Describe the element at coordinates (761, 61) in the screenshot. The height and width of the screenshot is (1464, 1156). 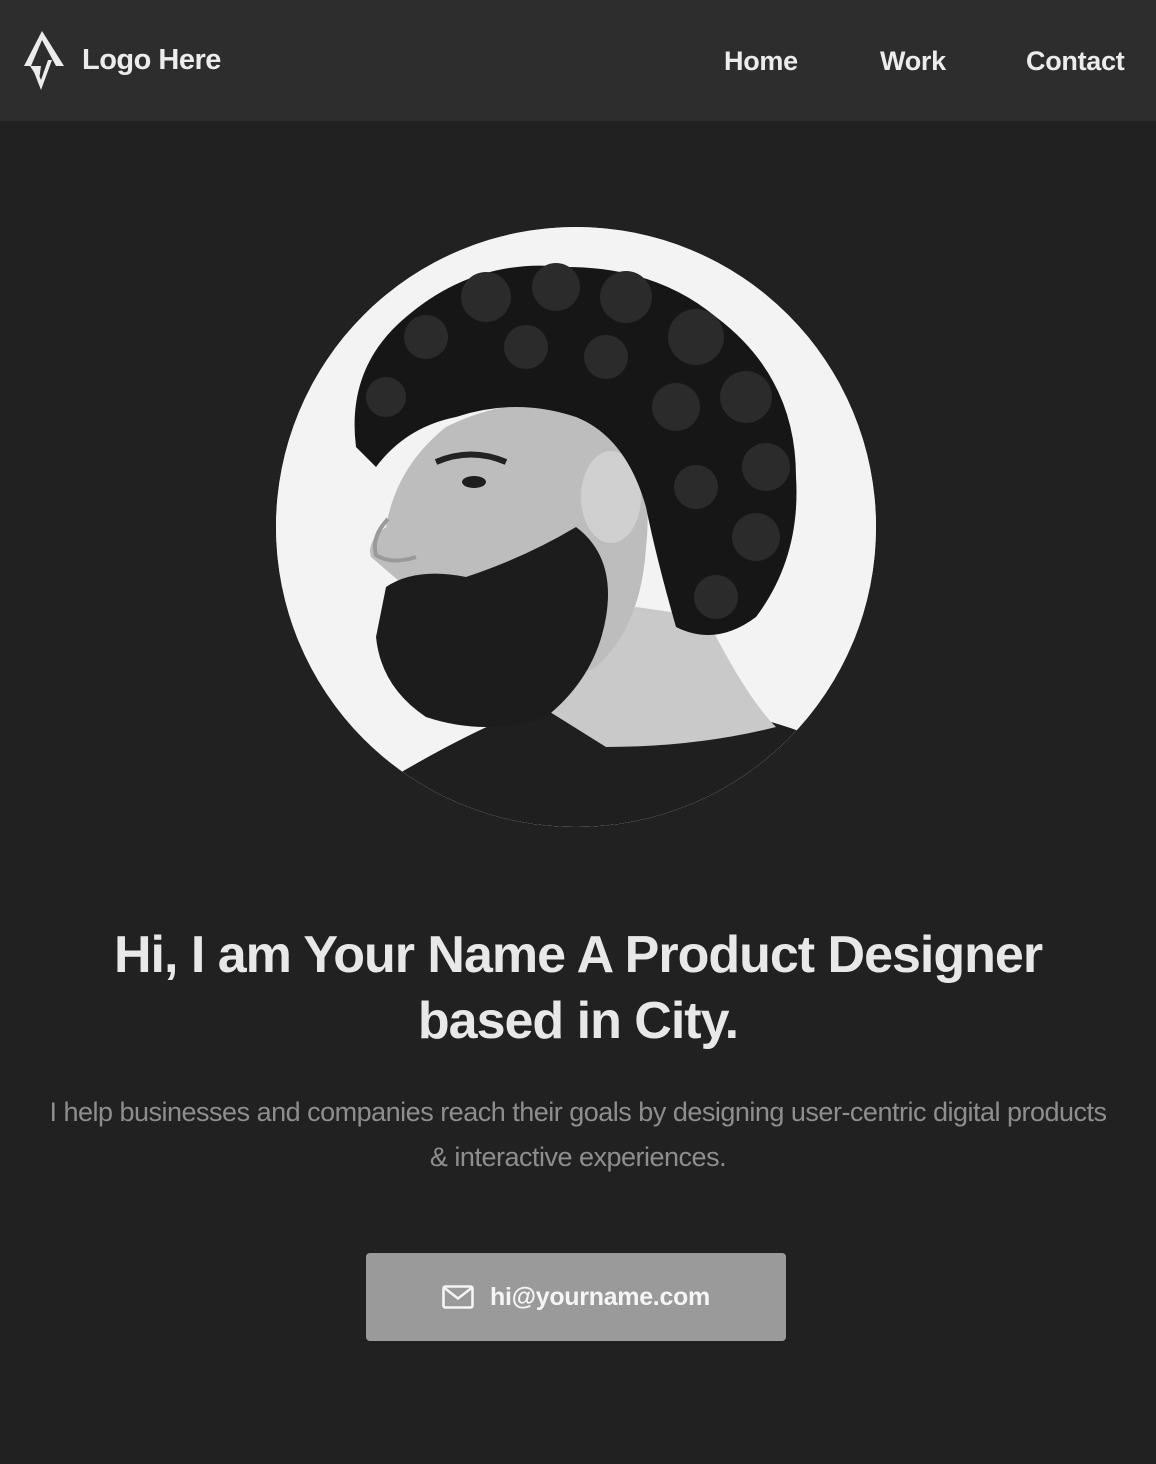
I see `nav-home-link: Home` at that location.